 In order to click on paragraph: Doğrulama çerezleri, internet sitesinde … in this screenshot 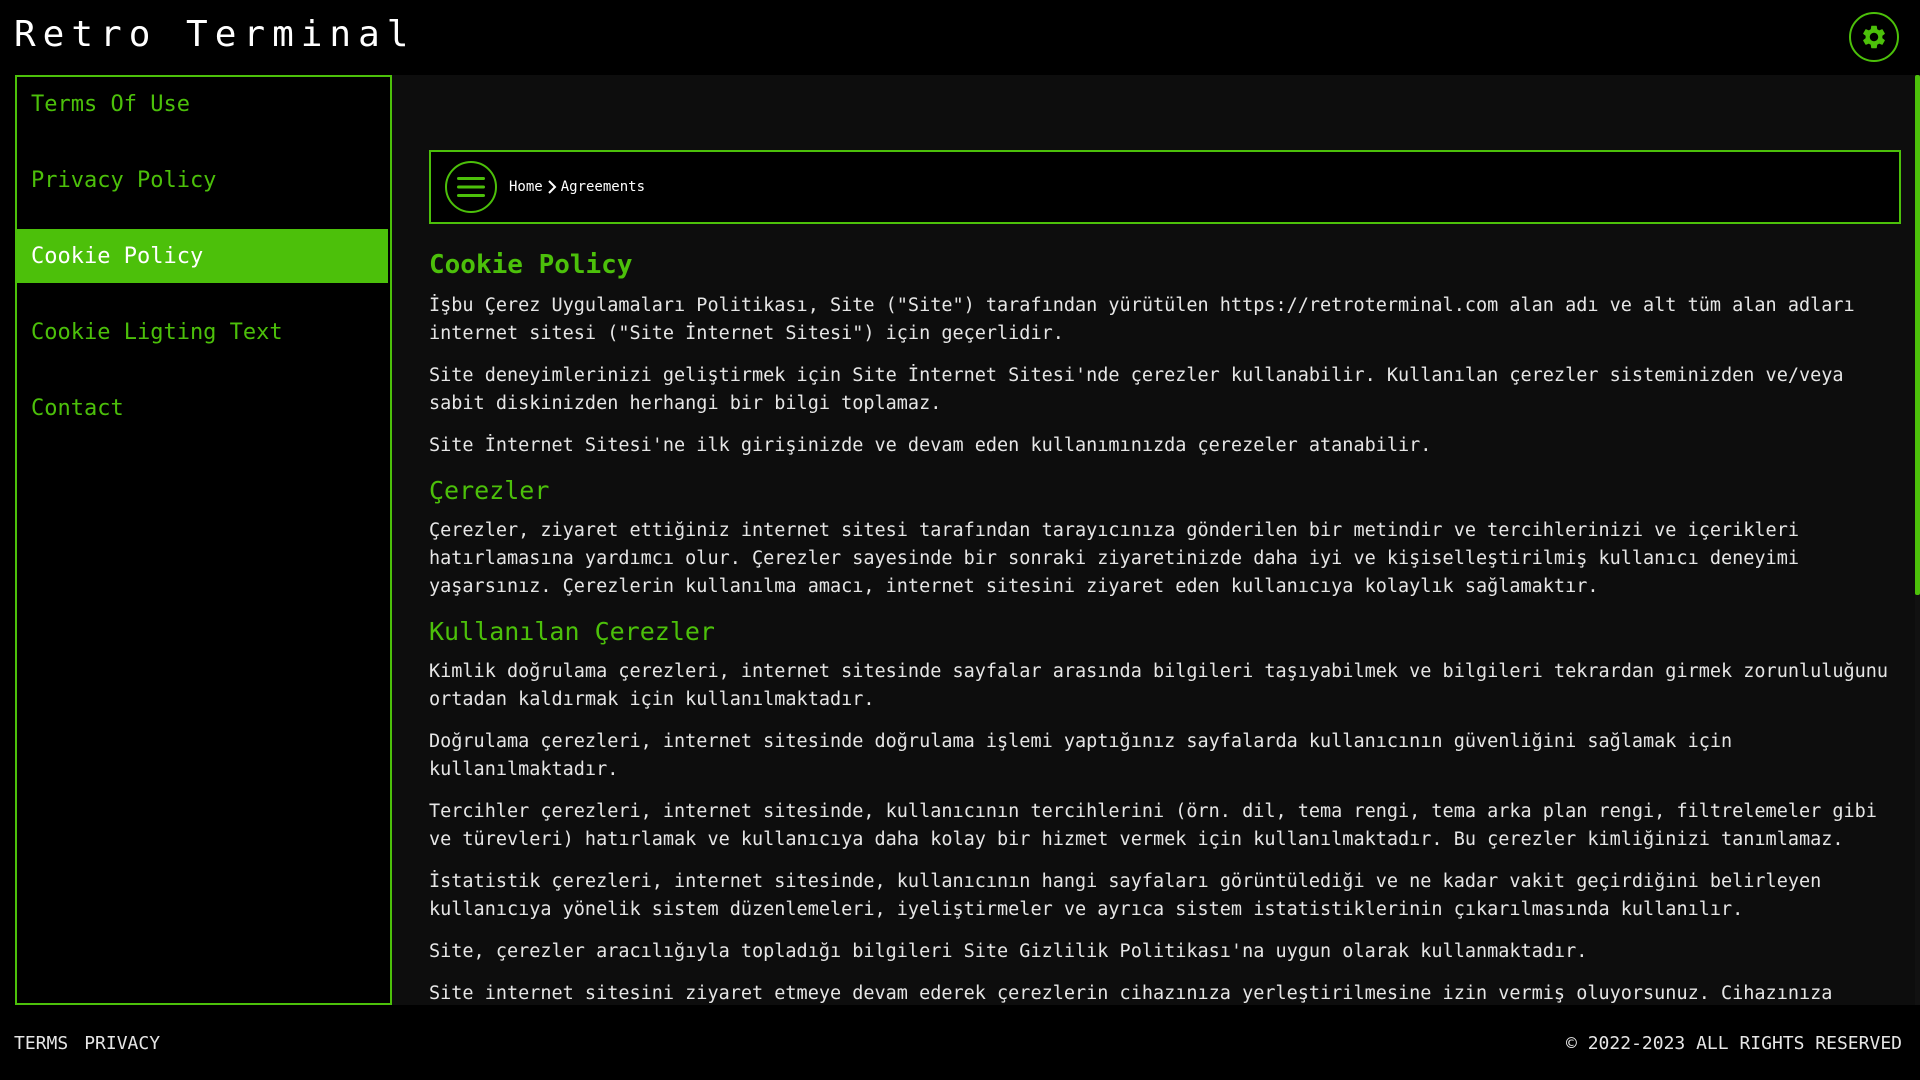, I will do `click(1081, 755)`.